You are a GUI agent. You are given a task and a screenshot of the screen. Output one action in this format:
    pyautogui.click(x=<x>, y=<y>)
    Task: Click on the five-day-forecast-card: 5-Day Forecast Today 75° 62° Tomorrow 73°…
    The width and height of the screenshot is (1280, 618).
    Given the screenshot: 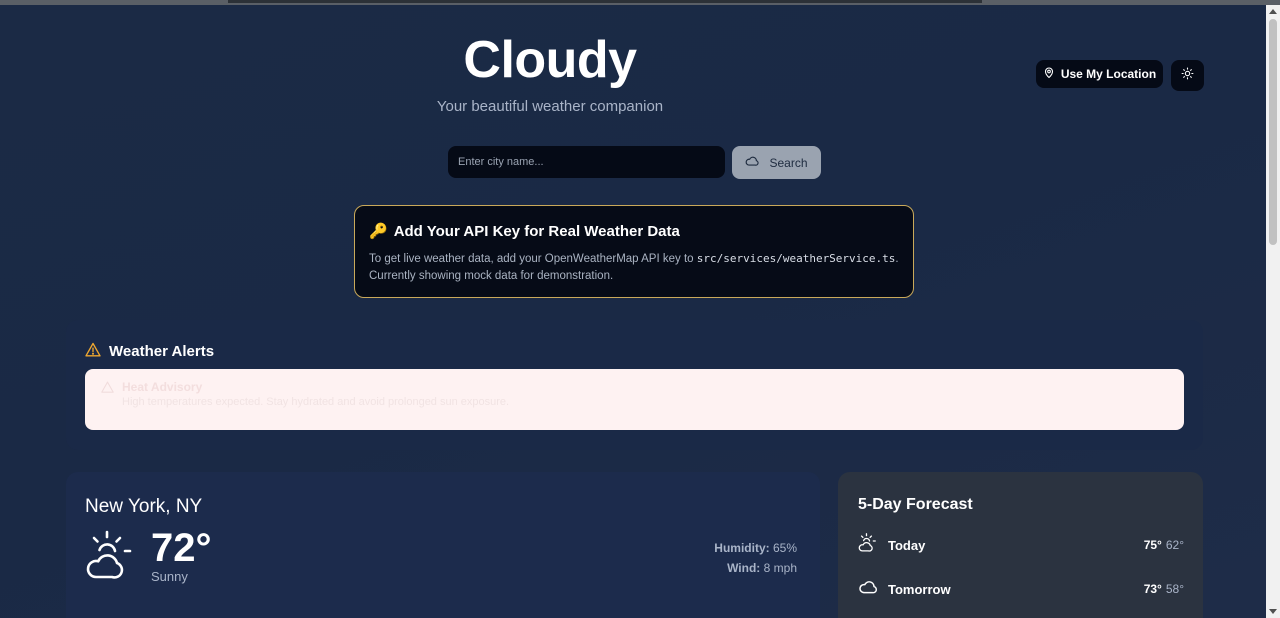 What is the action you would take?
    pyautogui.click(x=1020, y=545)
    